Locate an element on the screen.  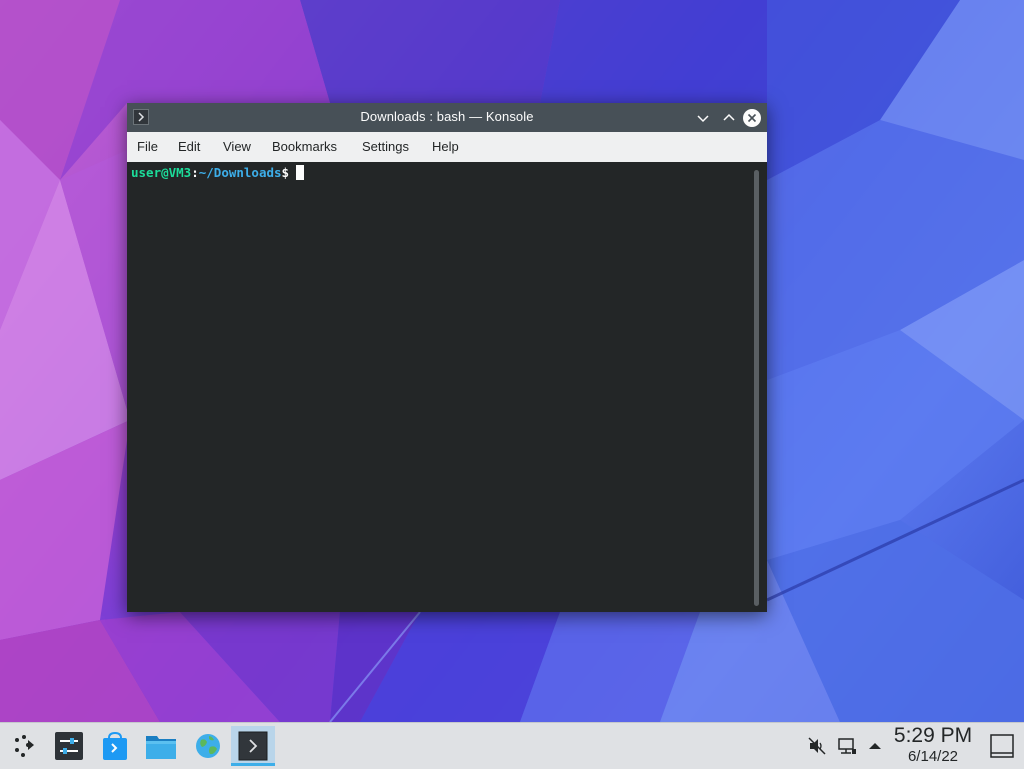
close-button is located at coordinates (752, 118).